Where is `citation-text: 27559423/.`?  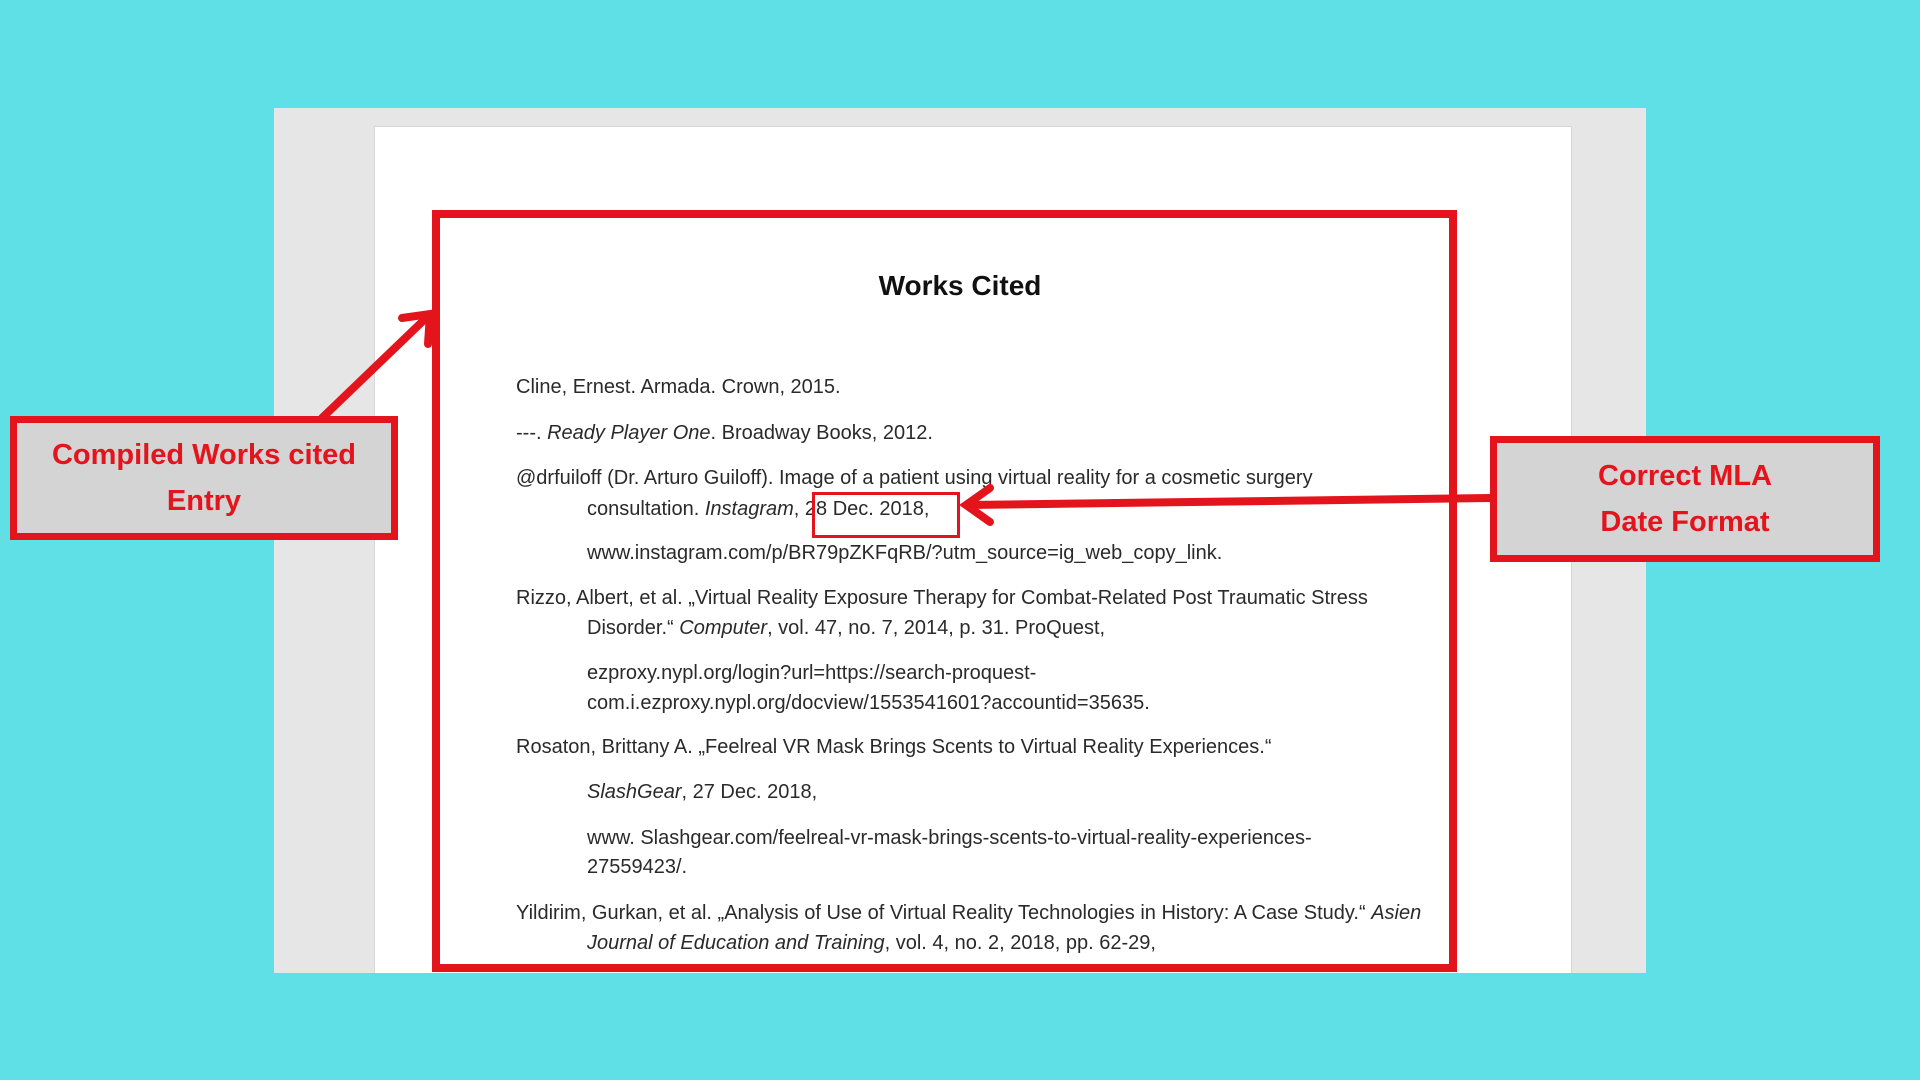
citation-text: 27559423/. is located at coordinates (637, 867).